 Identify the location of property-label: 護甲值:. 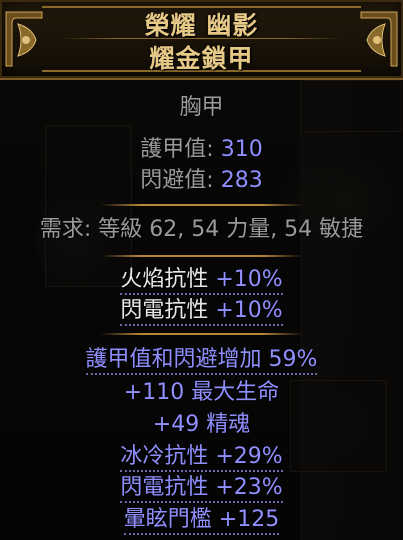
(177, 149).